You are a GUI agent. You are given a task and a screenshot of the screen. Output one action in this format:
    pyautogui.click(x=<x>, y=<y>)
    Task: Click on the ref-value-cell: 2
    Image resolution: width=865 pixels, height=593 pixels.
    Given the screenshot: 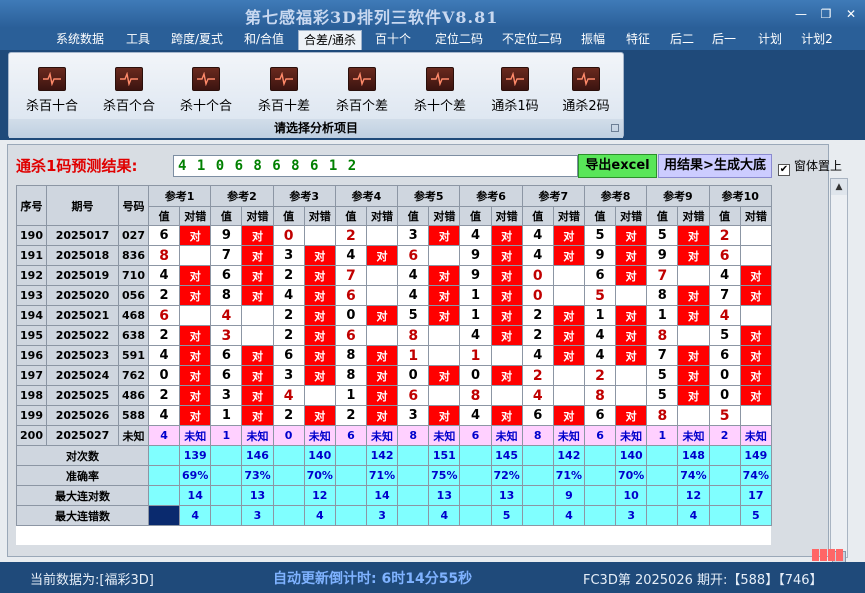 What is the action you would take?
    pyautogui.click(x=288, y=415)
    